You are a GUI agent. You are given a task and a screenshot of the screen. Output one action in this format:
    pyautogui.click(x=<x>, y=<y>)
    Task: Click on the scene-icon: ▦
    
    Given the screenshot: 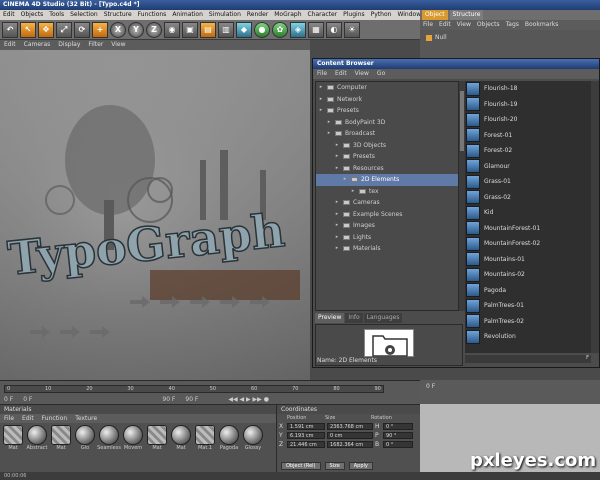 What is the action you would take?
    pyautogui.click(x=316, y=29)
    